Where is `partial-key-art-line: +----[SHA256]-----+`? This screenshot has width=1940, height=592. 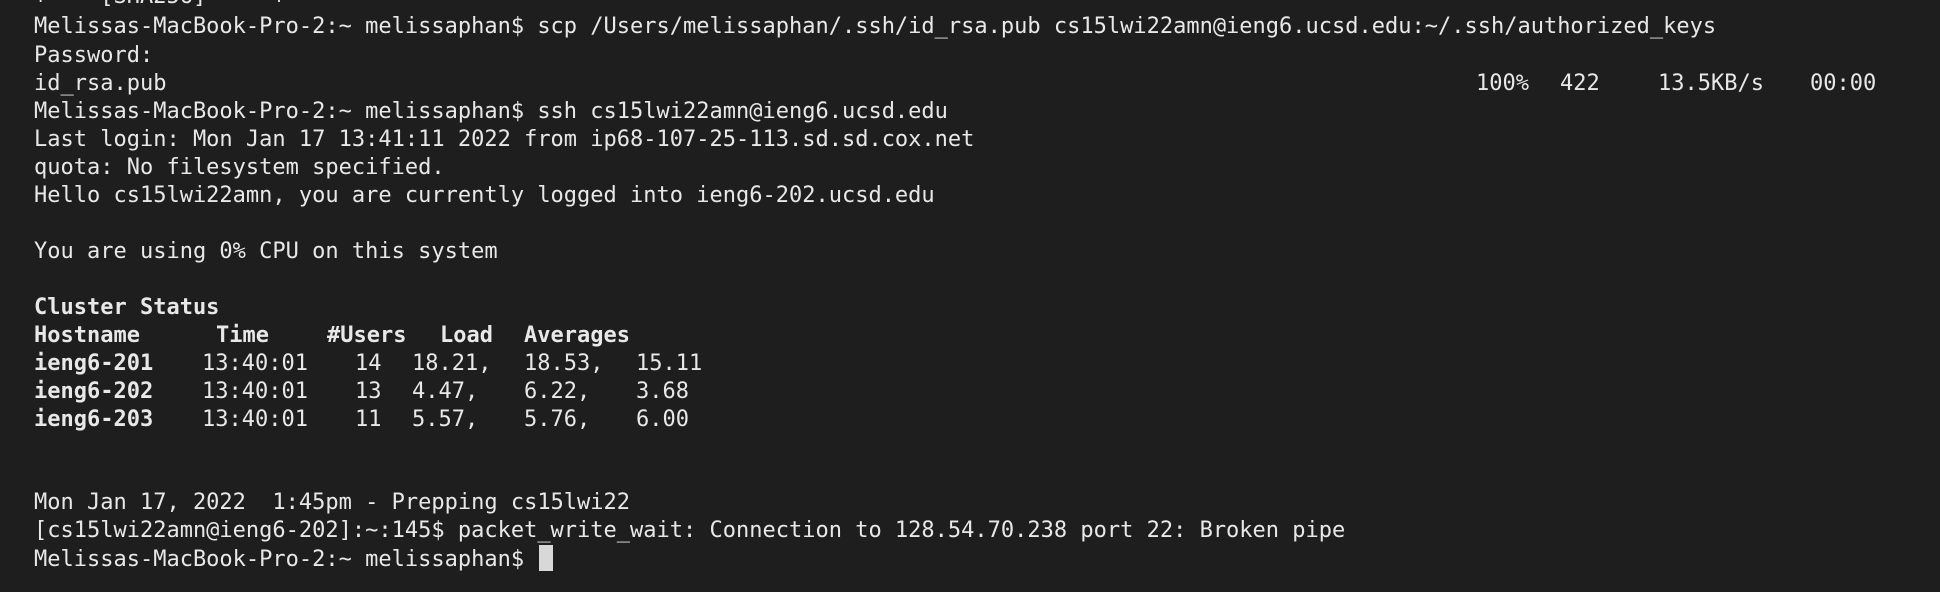 partial-key-art-line: +----[SHA256]-----+ is located at coordinates (160, 5).